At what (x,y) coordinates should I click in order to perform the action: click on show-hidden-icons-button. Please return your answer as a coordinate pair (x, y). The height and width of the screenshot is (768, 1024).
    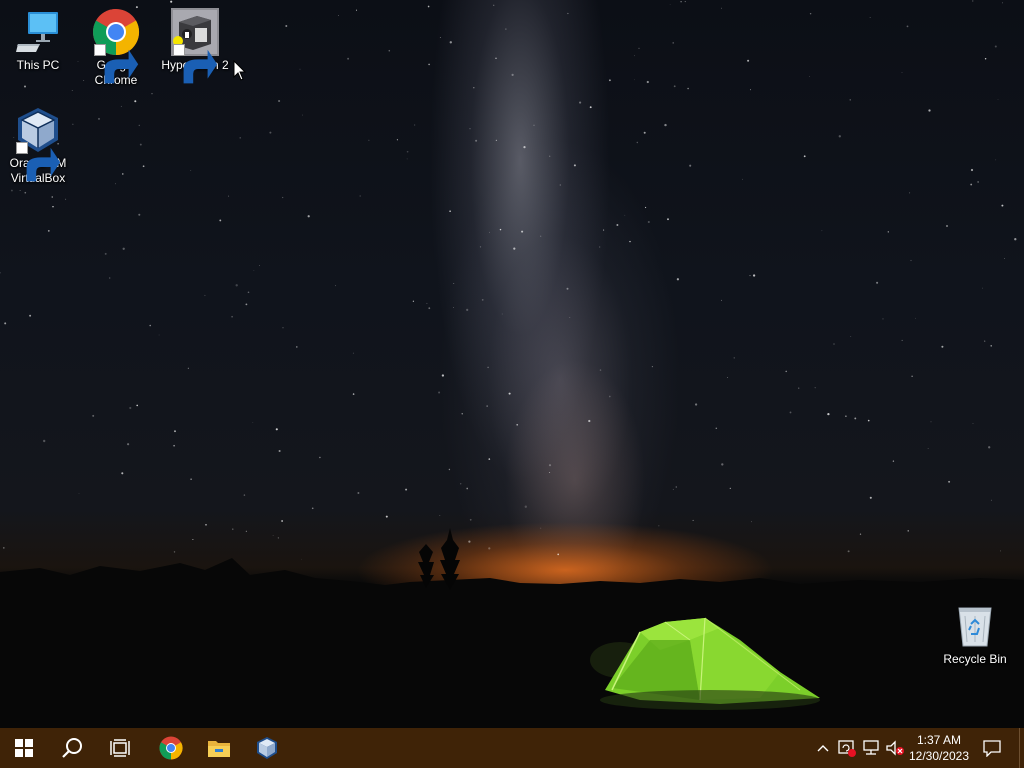
    Looking at the image, I should click on (823, 748).